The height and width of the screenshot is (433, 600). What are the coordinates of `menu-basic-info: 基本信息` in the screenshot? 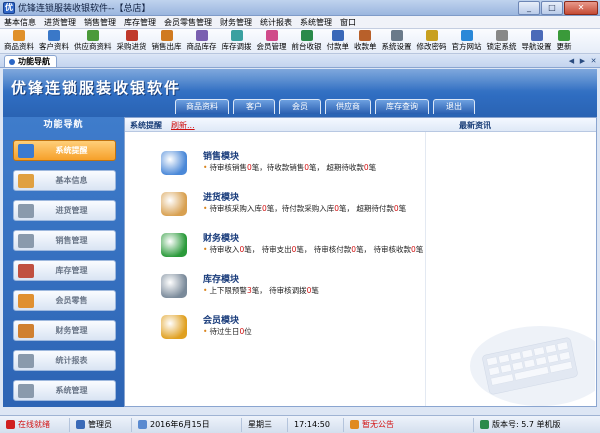 It's located at (20, 22).